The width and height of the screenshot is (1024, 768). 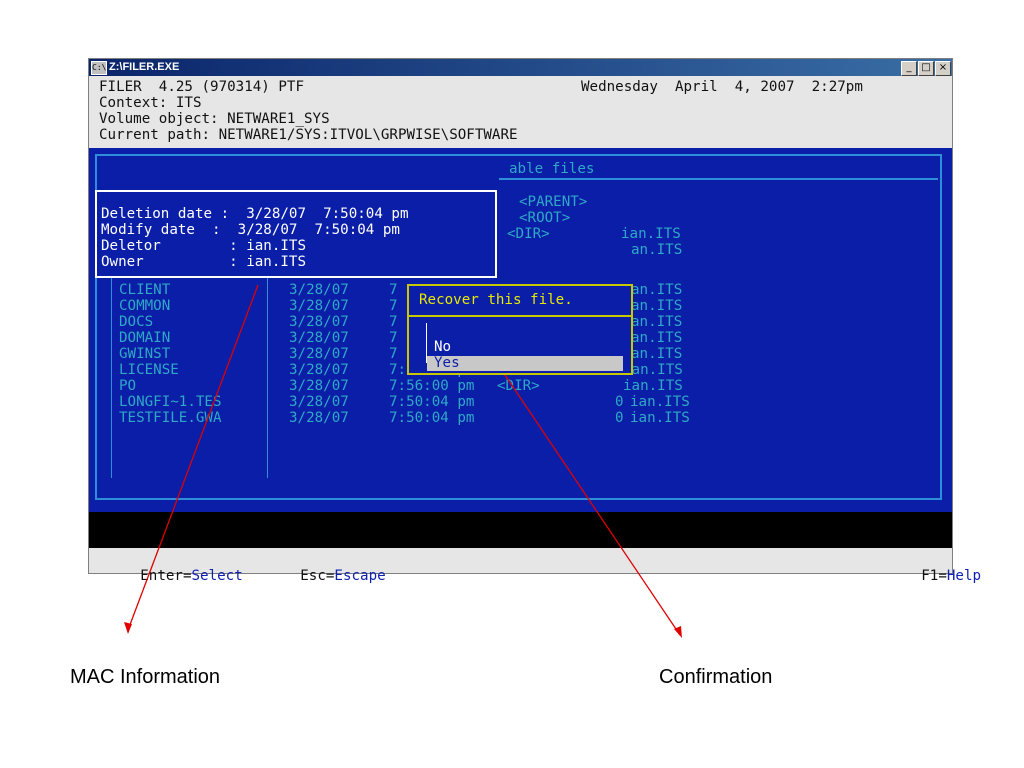 I want to click on mac-information-caption: MAC Information, so click(x=145, y=677).